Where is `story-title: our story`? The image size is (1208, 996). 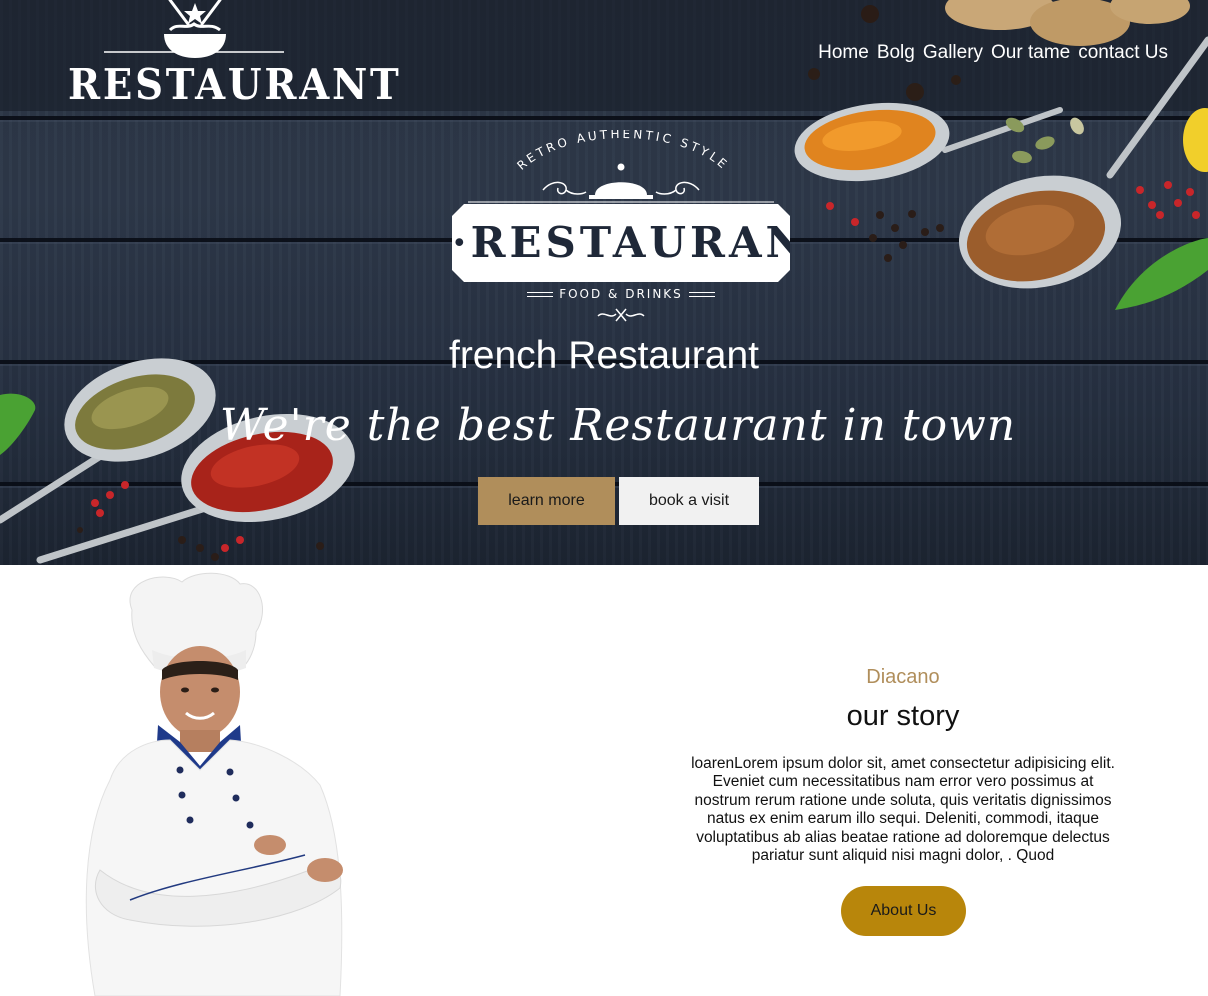 story-title: our story is located at coordinates (903, 716).